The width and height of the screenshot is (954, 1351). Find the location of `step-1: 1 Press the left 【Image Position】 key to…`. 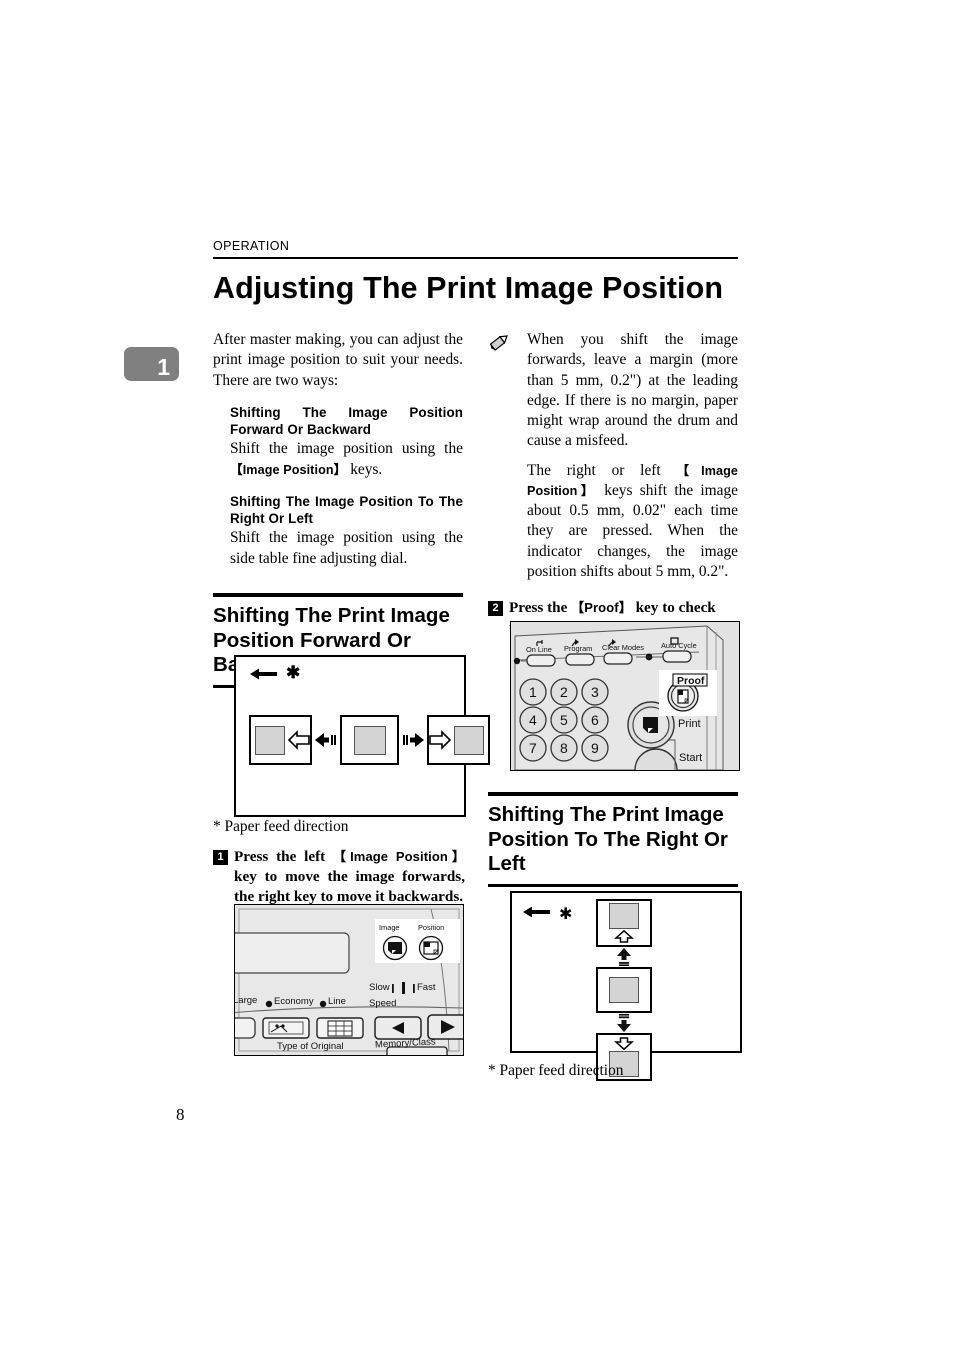

step-1: 1 Press the left 【Image Position】 key to… is located at coordinates (339, 876).